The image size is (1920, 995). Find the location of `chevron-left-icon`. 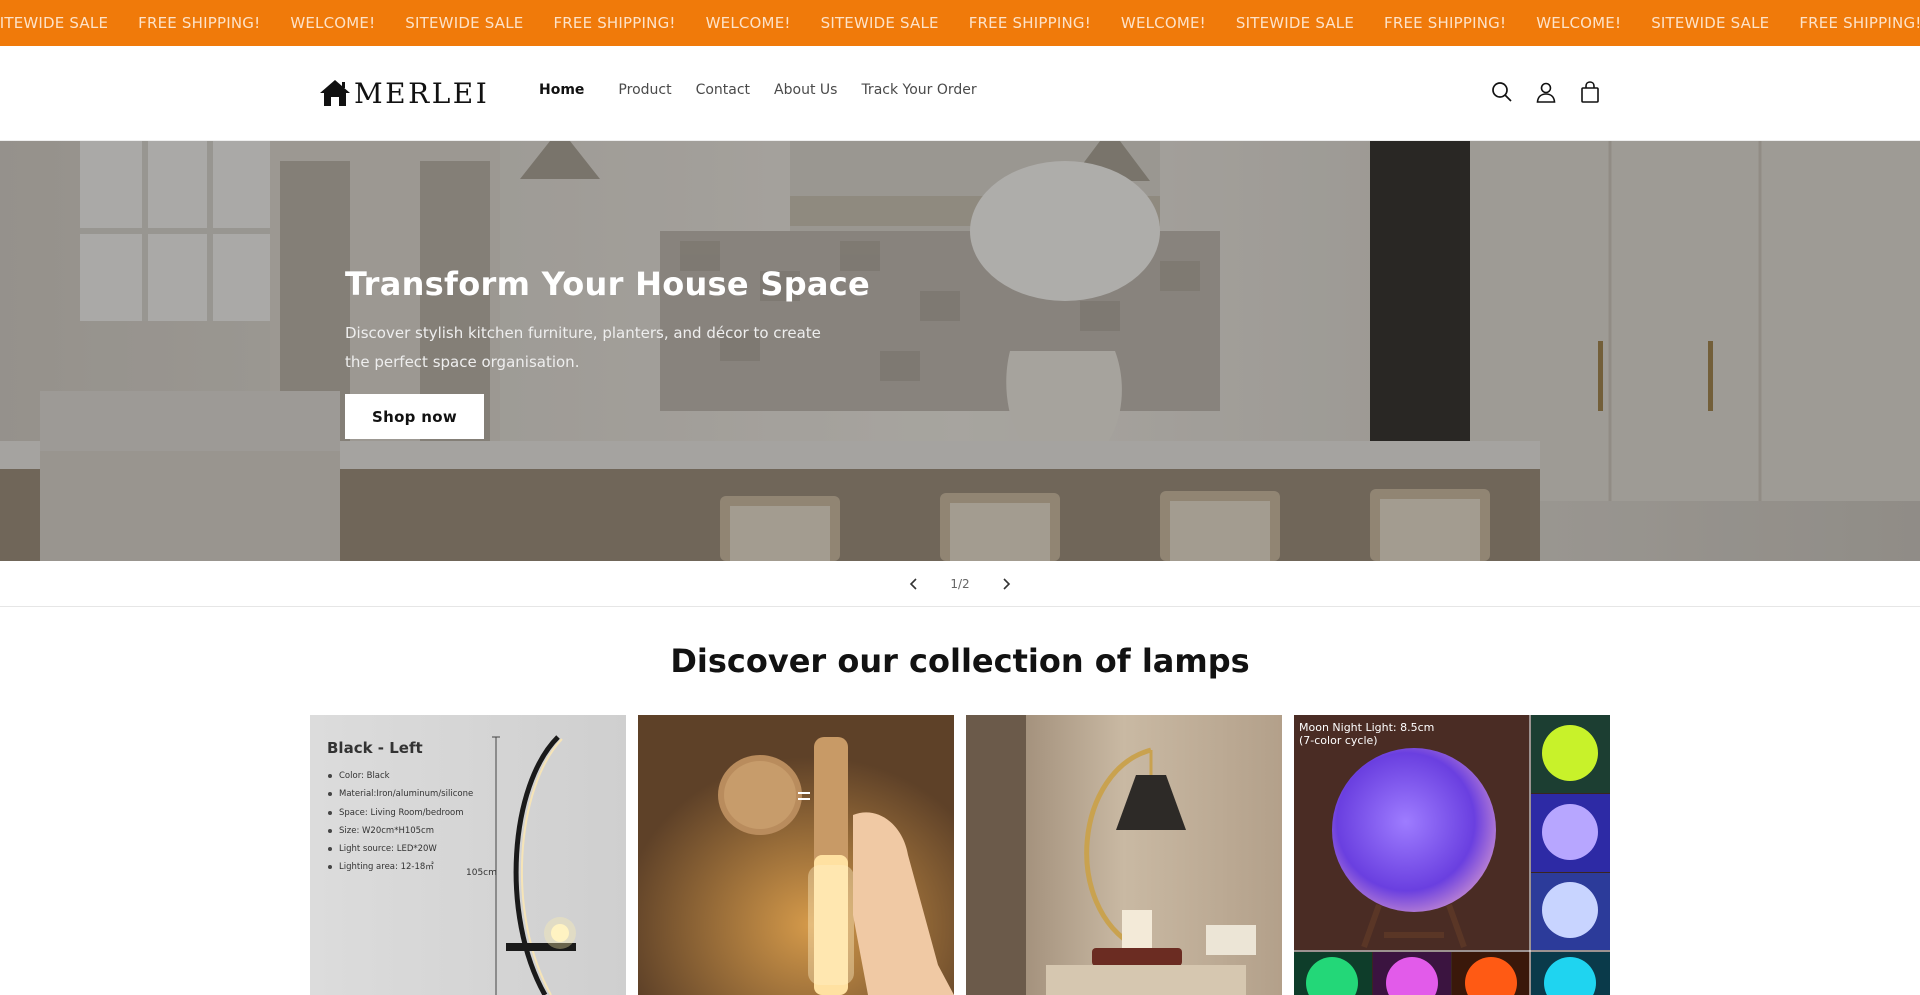

chevron-left-icon is located at coordinates (913, 583).